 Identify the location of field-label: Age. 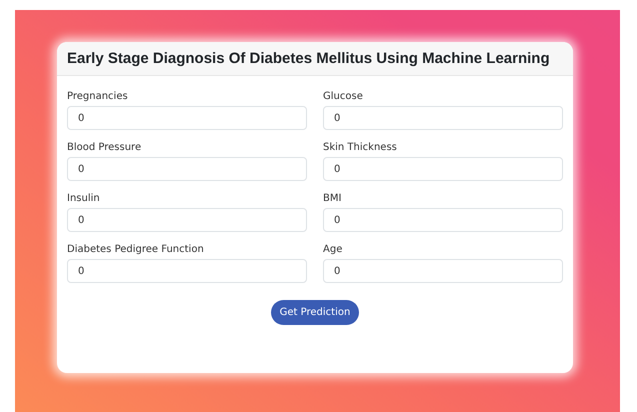
(333, 249).